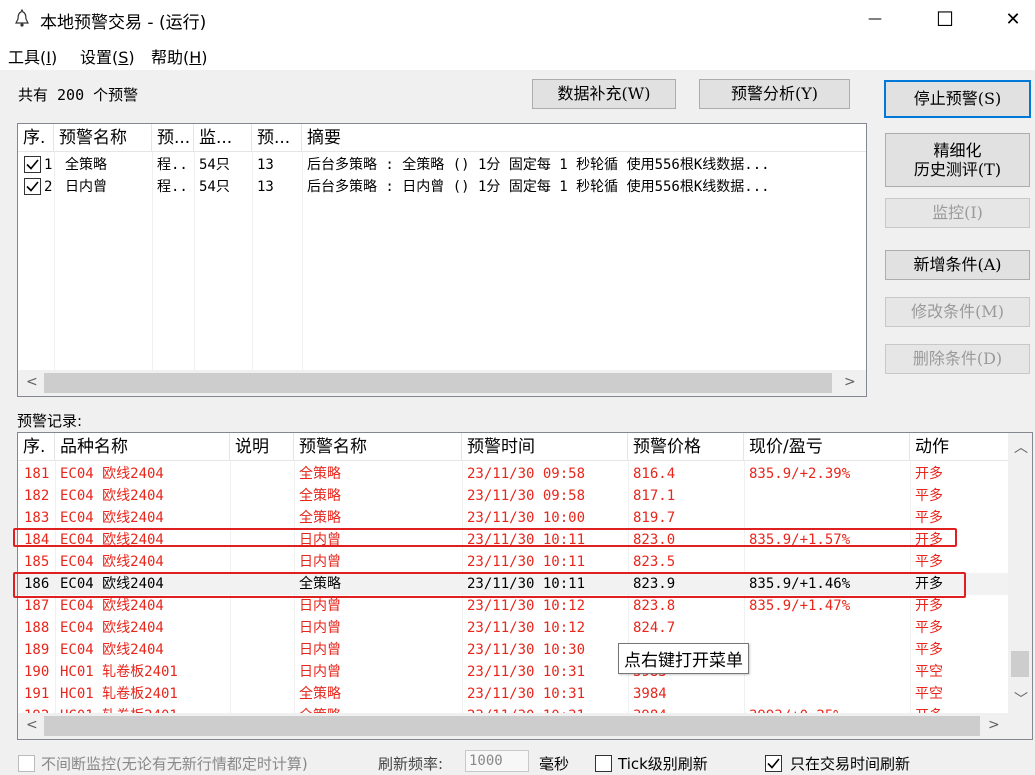  What do you see at coordinates (1020, 573) in the screenshot?
I see `records-vscrollbar: ︿ ﹀` at bounding box center [1020, 573].